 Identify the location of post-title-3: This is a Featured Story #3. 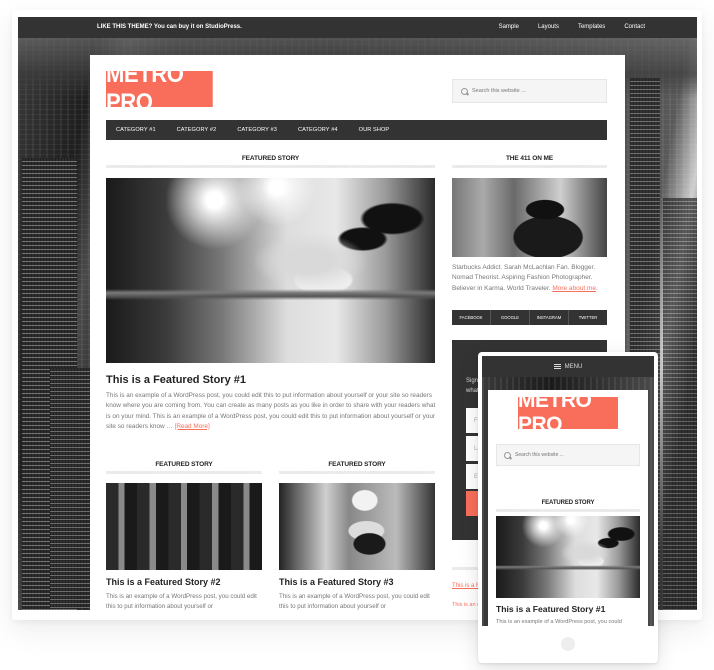
(336, 582).